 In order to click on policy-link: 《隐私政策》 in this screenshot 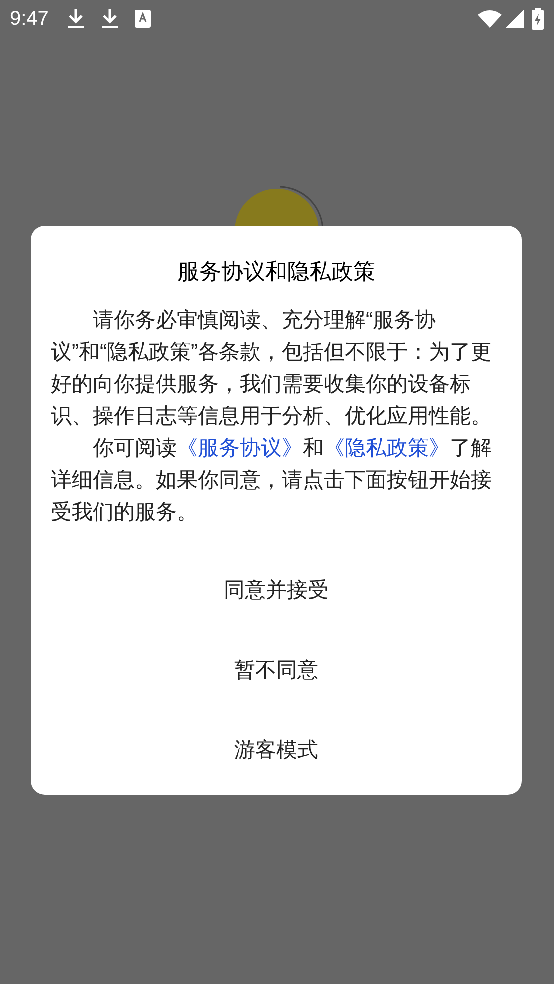, I will do `click(387, 448)`.